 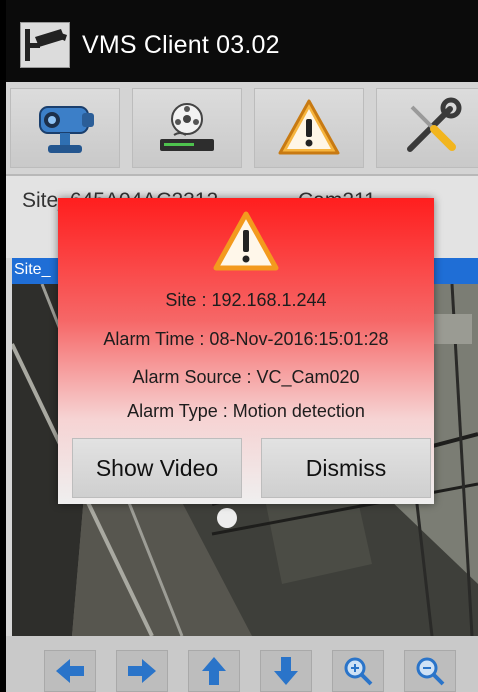 What do you see at coordinates (181, 45) in the screenshot?
I see `app-title: VMS Client 03.02` at bounding box center [181, 45].